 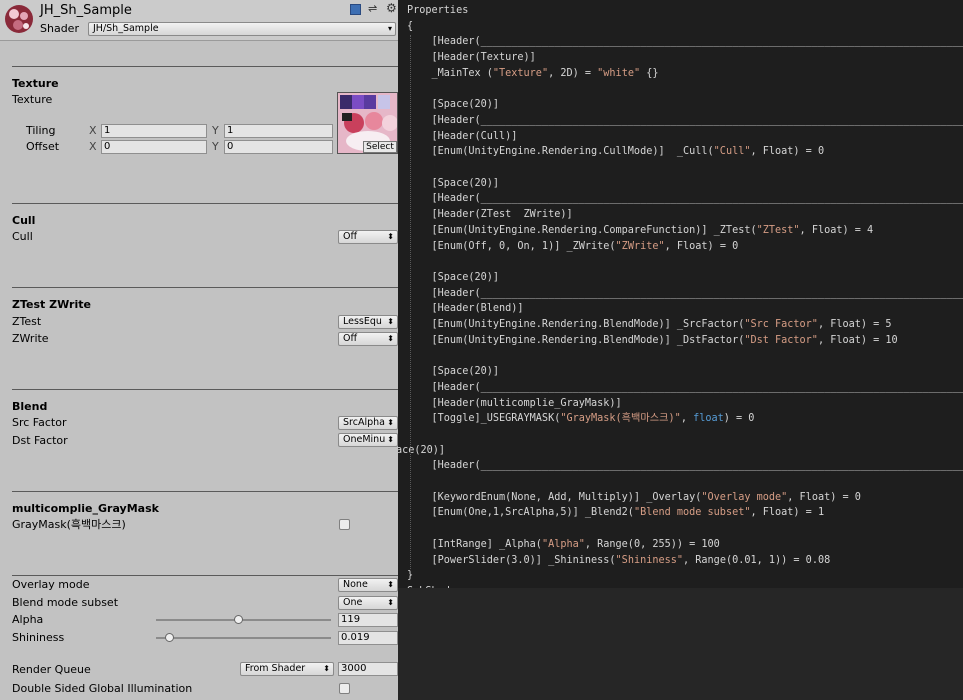 What do you see at coordinates (278, 147) in the screenshot?
I see `offset-y-field: 0` at bounding box center [278, 147].